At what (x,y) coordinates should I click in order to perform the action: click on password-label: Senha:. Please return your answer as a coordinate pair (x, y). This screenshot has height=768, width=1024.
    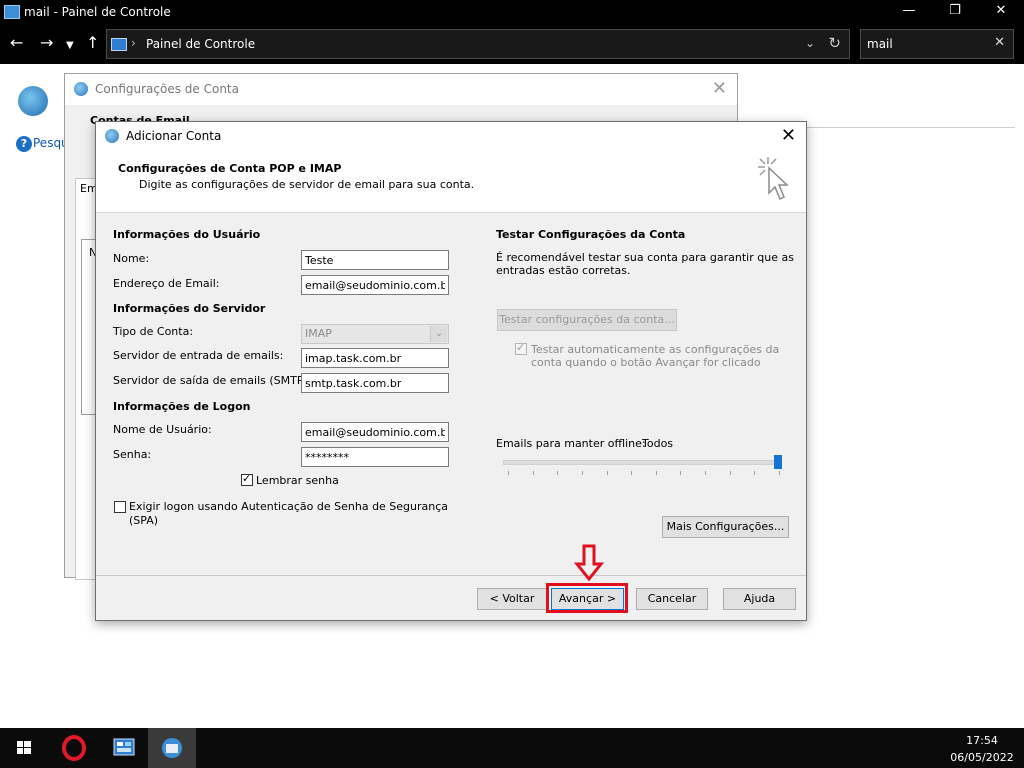
    Looking at the image, I should click on (132, 454).